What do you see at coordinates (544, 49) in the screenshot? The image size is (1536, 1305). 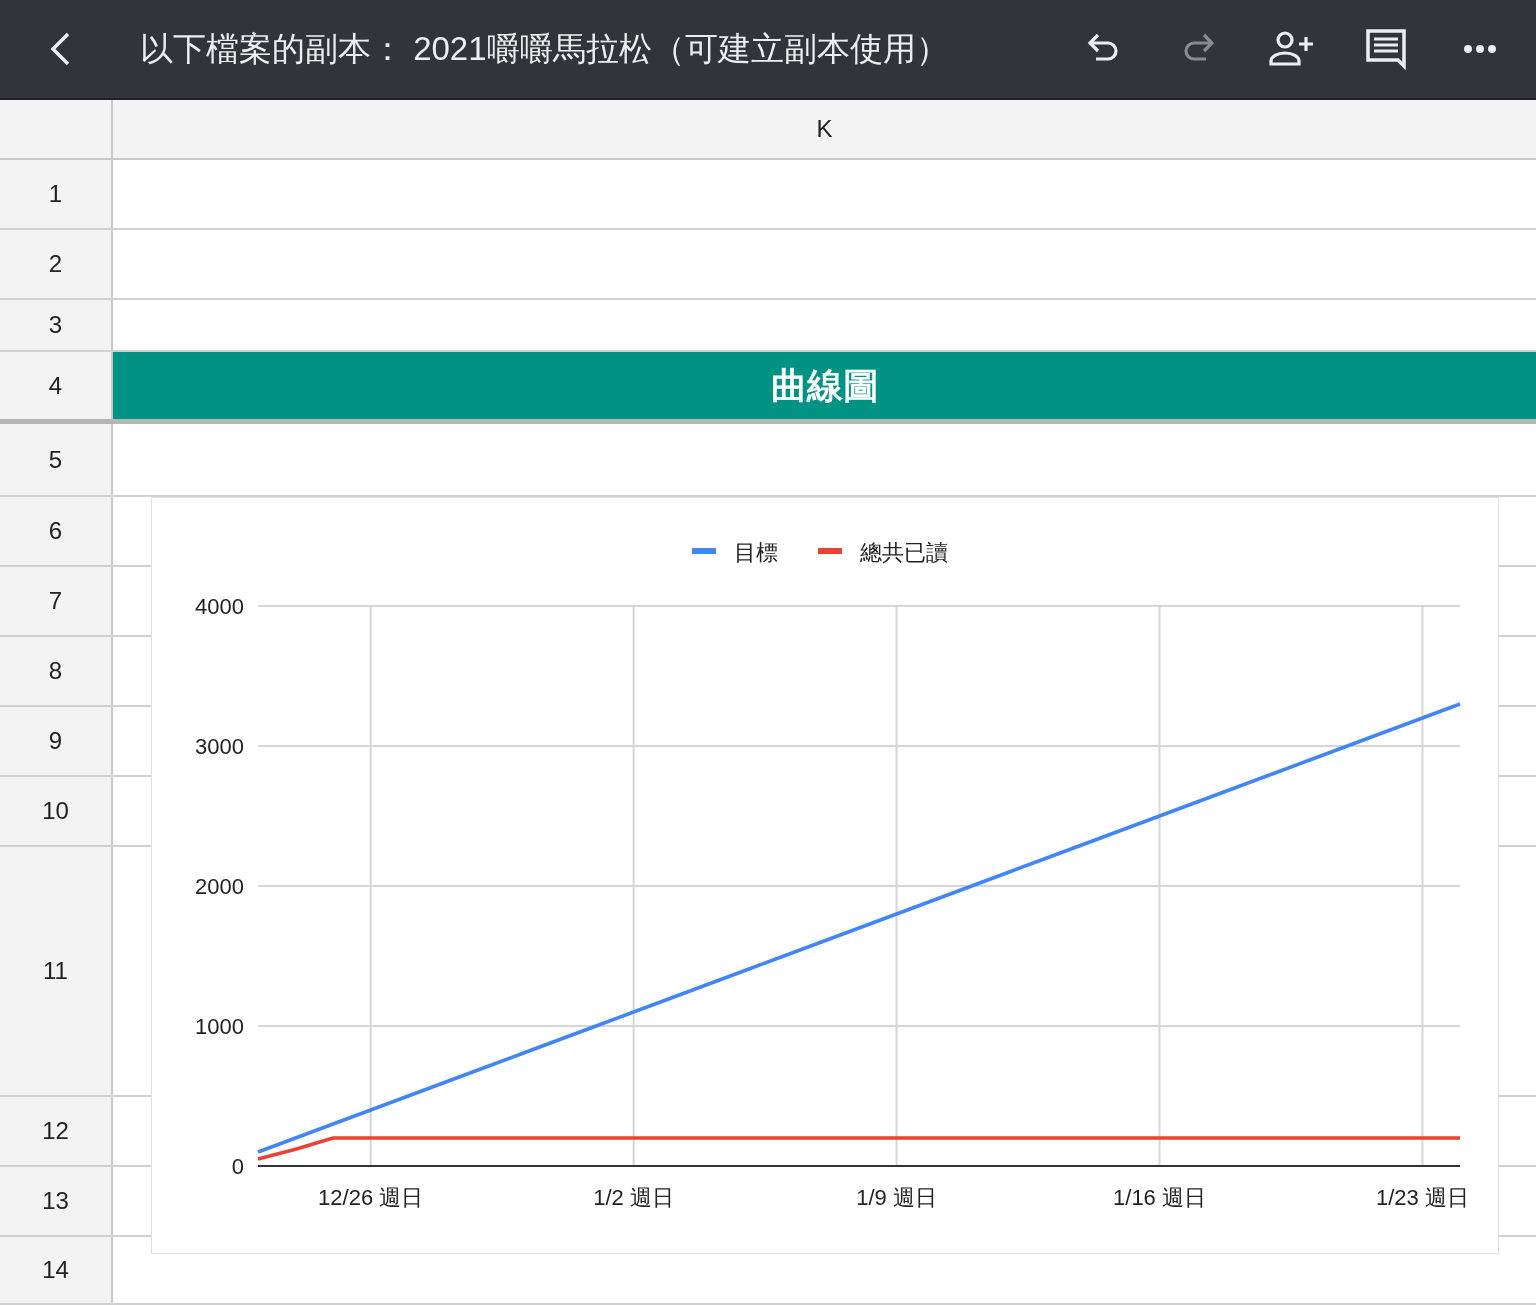 I see `document-title: 以下檔案的副本： 2021嚼嚼馬拉松（可建立副本使用）` at bounding box center [544, 49].